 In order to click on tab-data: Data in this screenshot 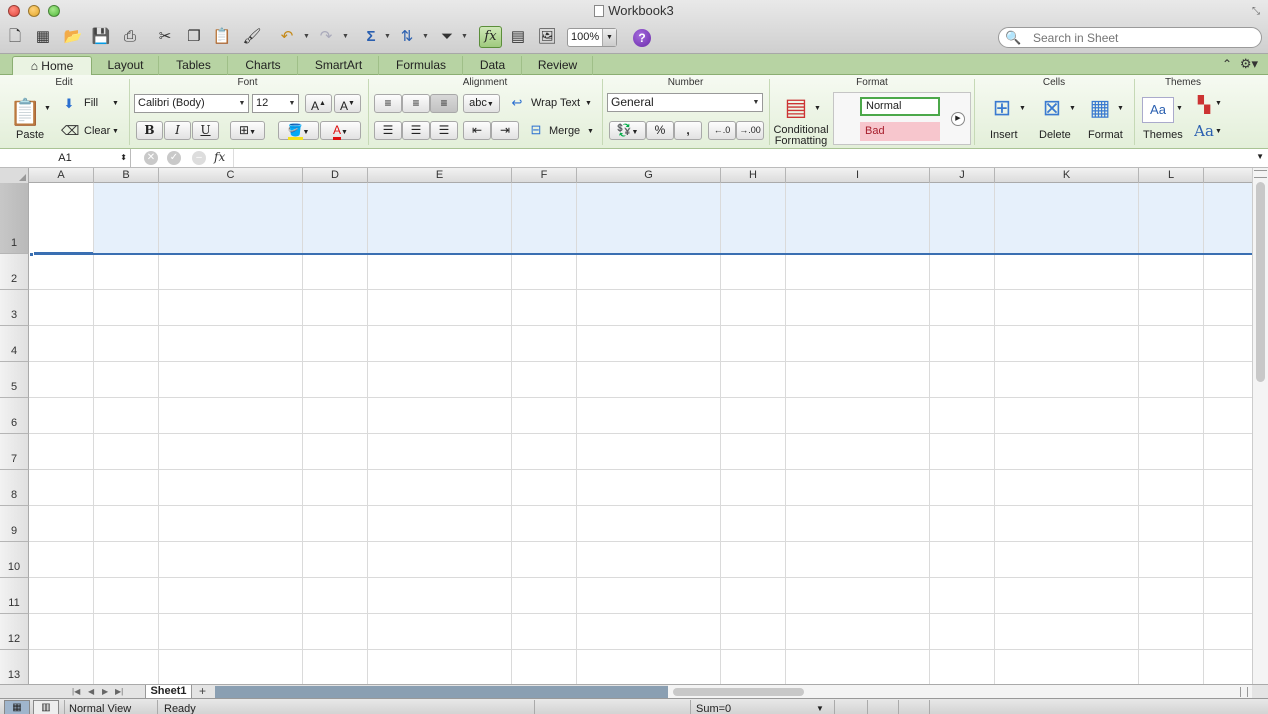, I will do `click(493, 65)`.